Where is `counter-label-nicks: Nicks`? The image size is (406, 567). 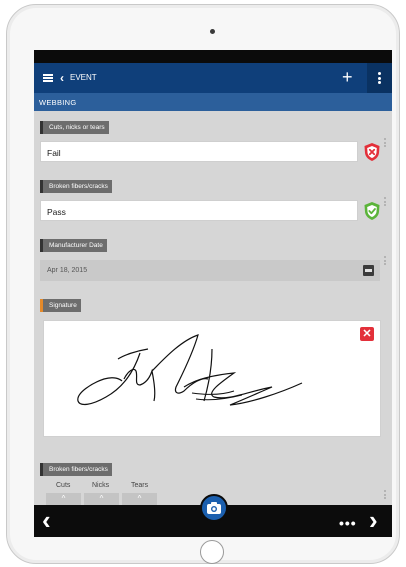 counter-label-nicks: Nicks is located at coordinates (101, 485).